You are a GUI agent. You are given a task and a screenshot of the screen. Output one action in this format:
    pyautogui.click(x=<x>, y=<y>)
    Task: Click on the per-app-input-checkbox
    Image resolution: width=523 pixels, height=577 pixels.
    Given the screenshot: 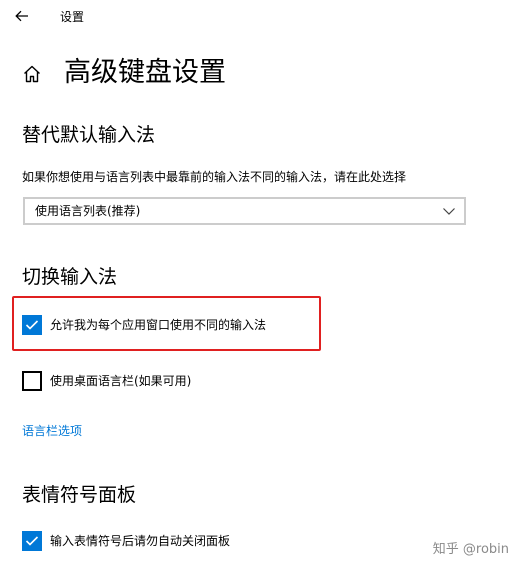 What is the action you would take?
    pyautogui.click(x=32, y=325)
    